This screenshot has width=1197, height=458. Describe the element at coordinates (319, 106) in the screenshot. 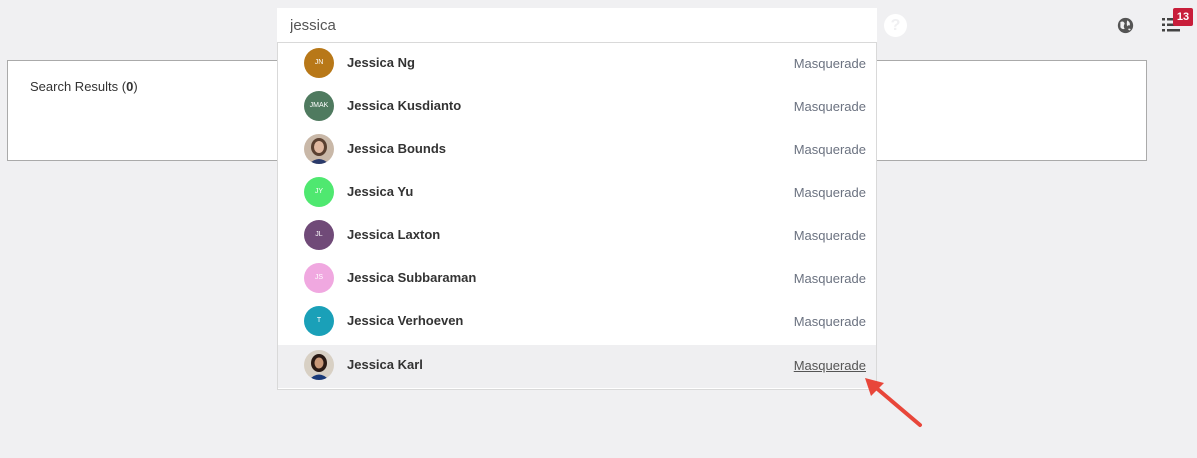

I see `avatar: JMAK` at that location.